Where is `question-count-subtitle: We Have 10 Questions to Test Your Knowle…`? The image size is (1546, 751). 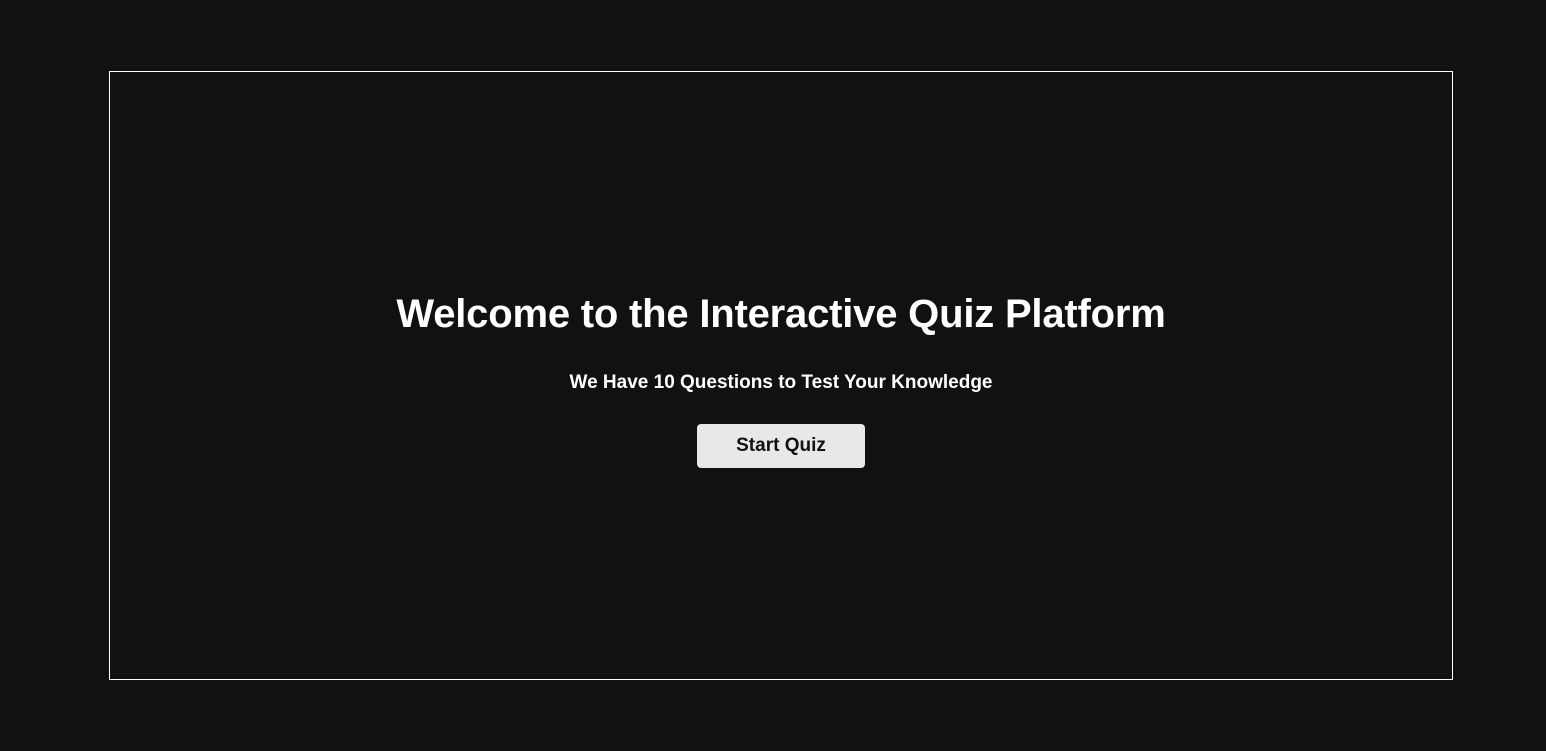
question-count-subtitle: We Have 10 Questions to Test Your Knowle… is located at coordinates (781, 382).